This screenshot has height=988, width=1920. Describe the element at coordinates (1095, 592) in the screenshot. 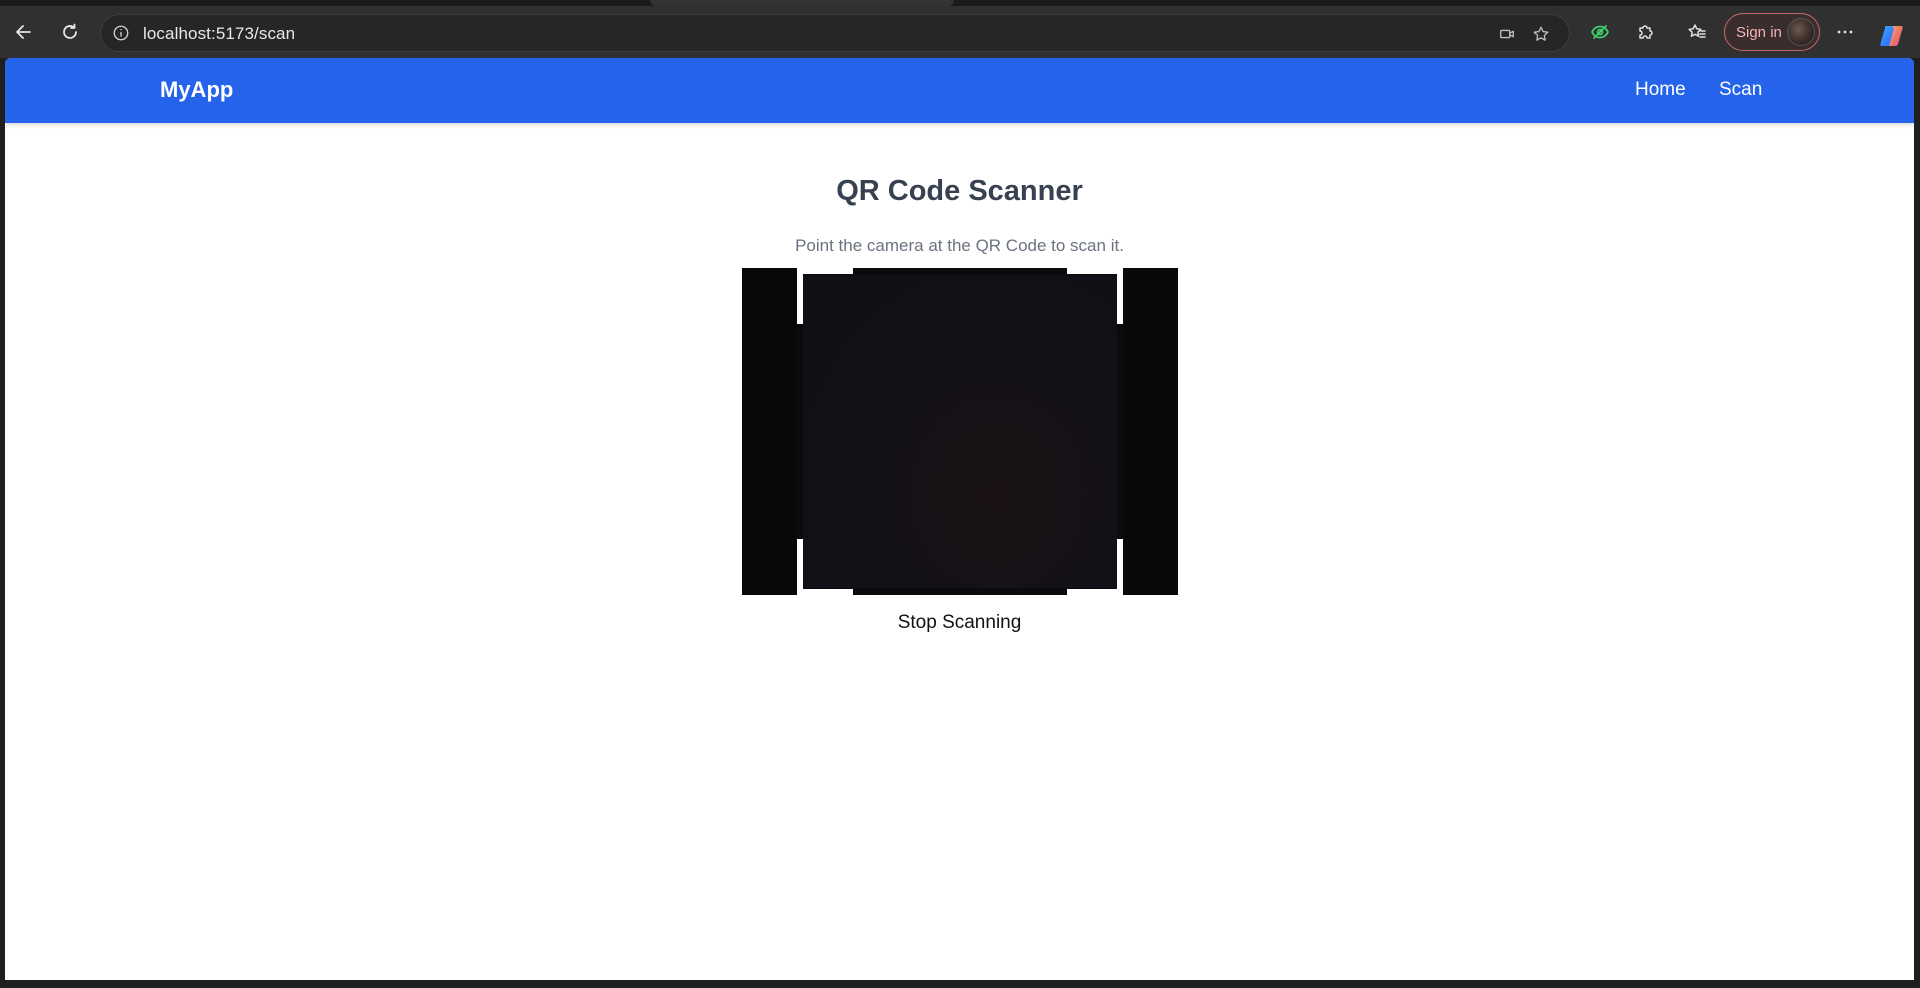

I see `viewfinder-corner-bottom-right-h` at that location.